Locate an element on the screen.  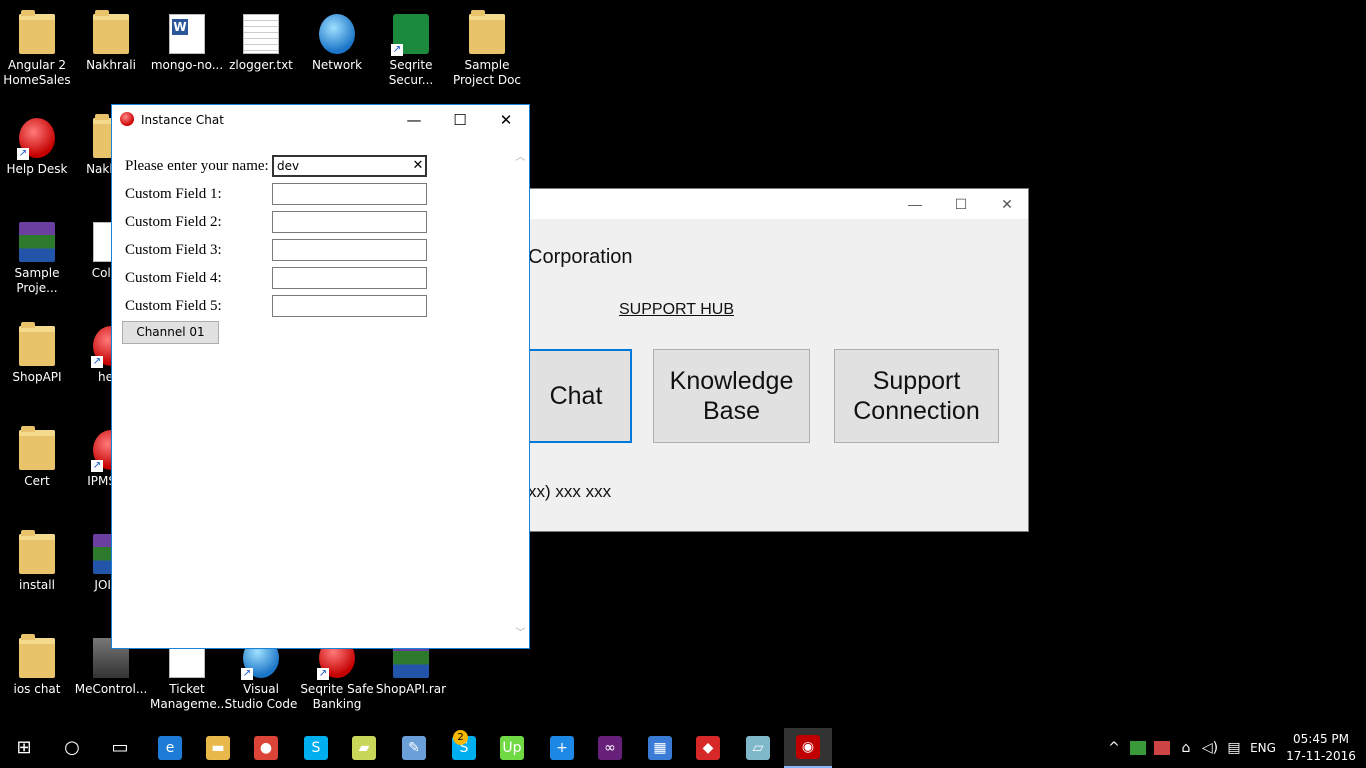
custom-field-4-label: Custom Field 4: is located at coordinates (173, 277).